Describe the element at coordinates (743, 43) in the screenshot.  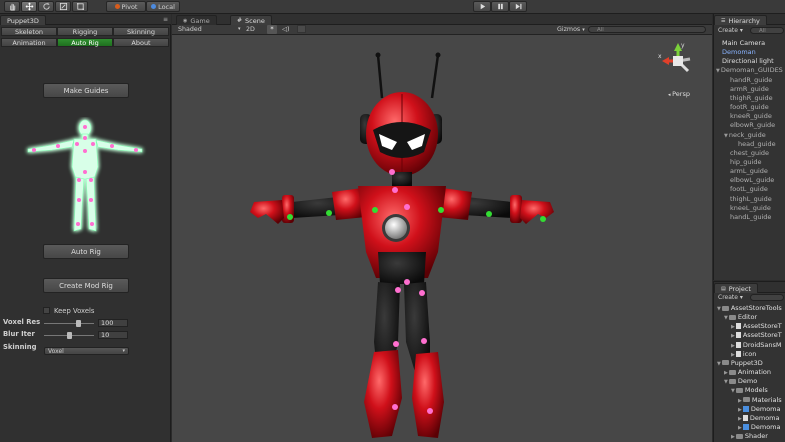
I see `hierarchy-item: Main Camera` at that location.